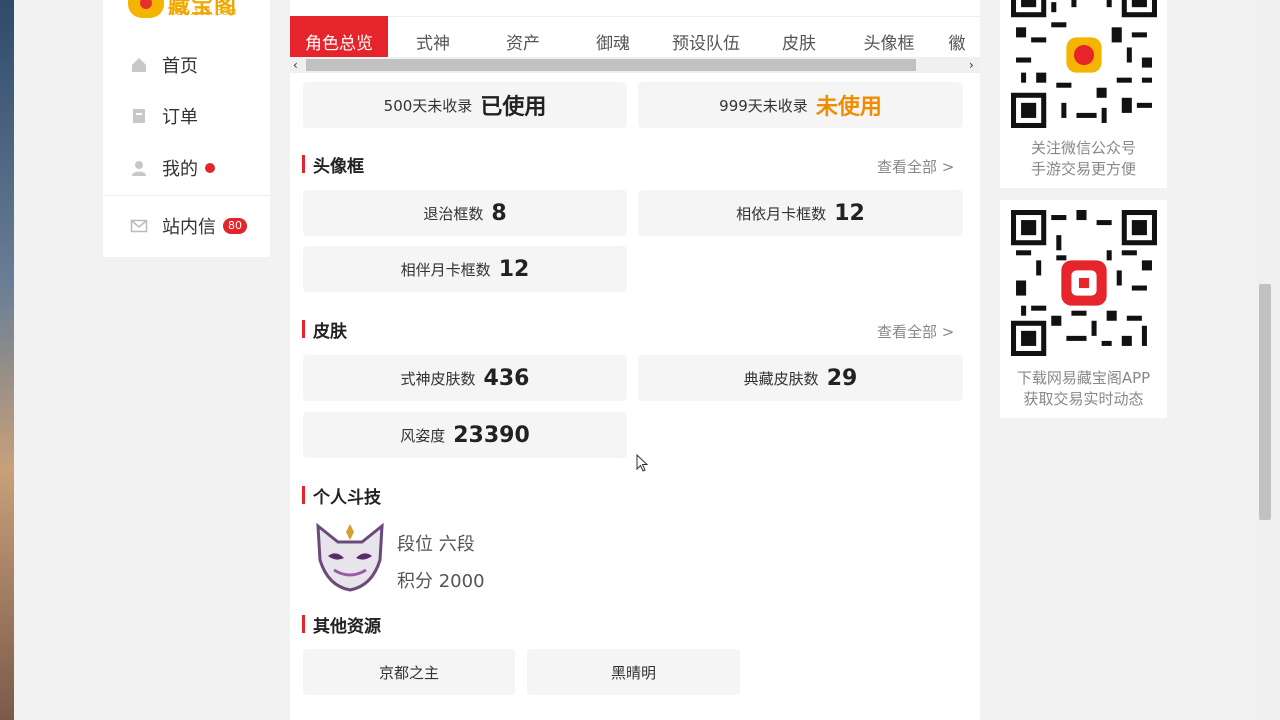  Describe the element at coordinates (957, 37) in the screenshot. I see `tab-badge: 徽` at that location.